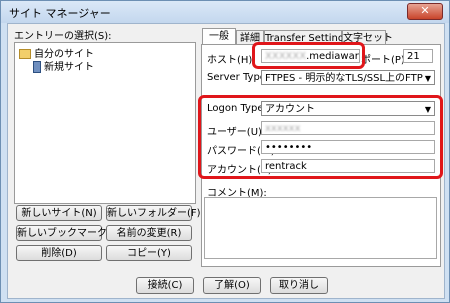 The width and height of the screenshot is (450, 303). What do you see at coordinates (320, 228) in the screenshot?
I see `comment-textarea` at bounding box center [320, 228].